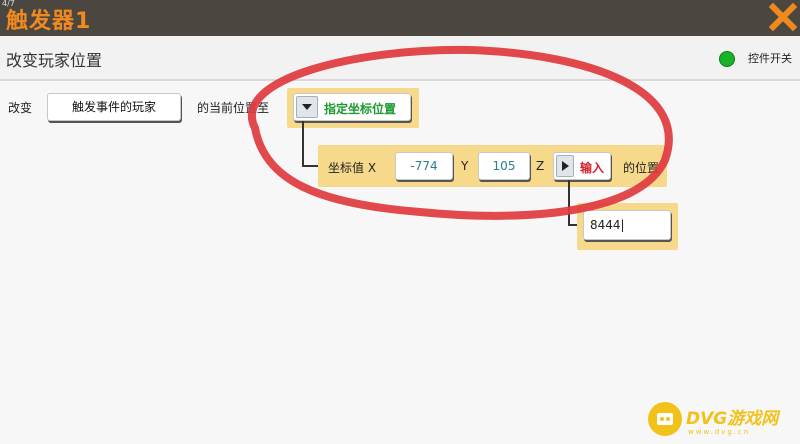  I want to click on toggle-switch, so click(727, 59).